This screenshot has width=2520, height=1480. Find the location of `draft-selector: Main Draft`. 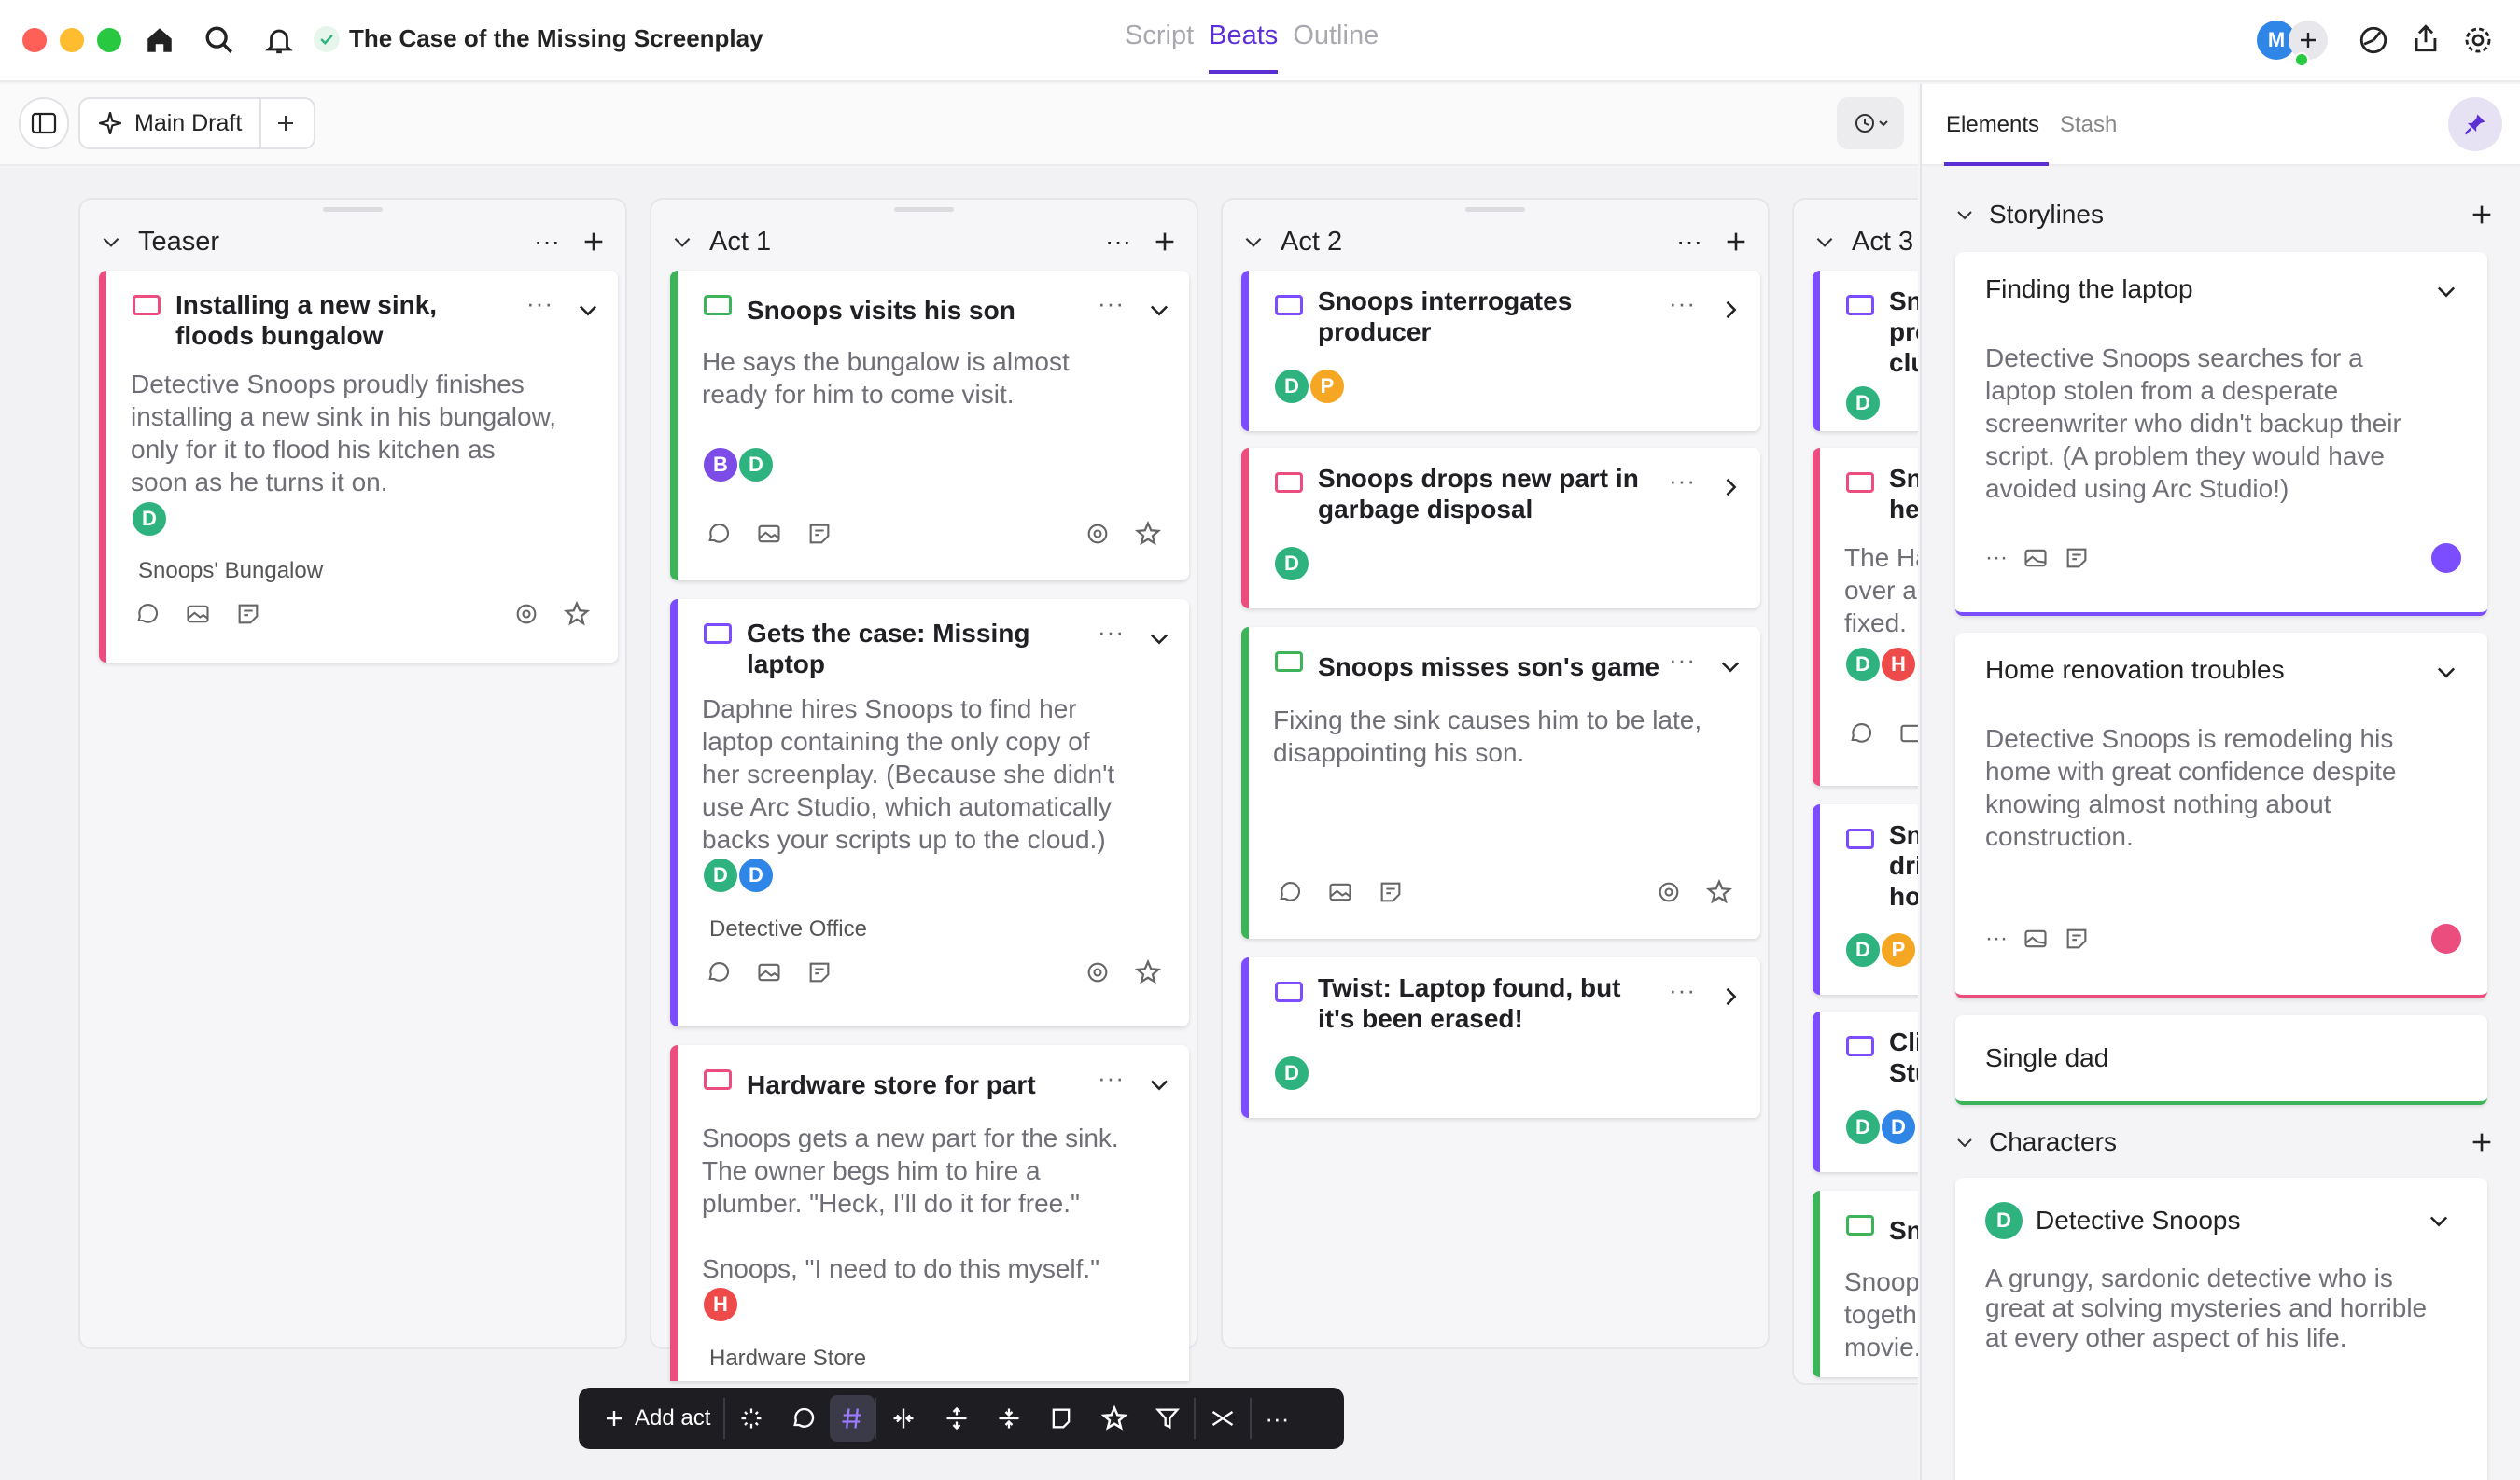

draft-selector: Main Draft is located at coordinates (196, 123).